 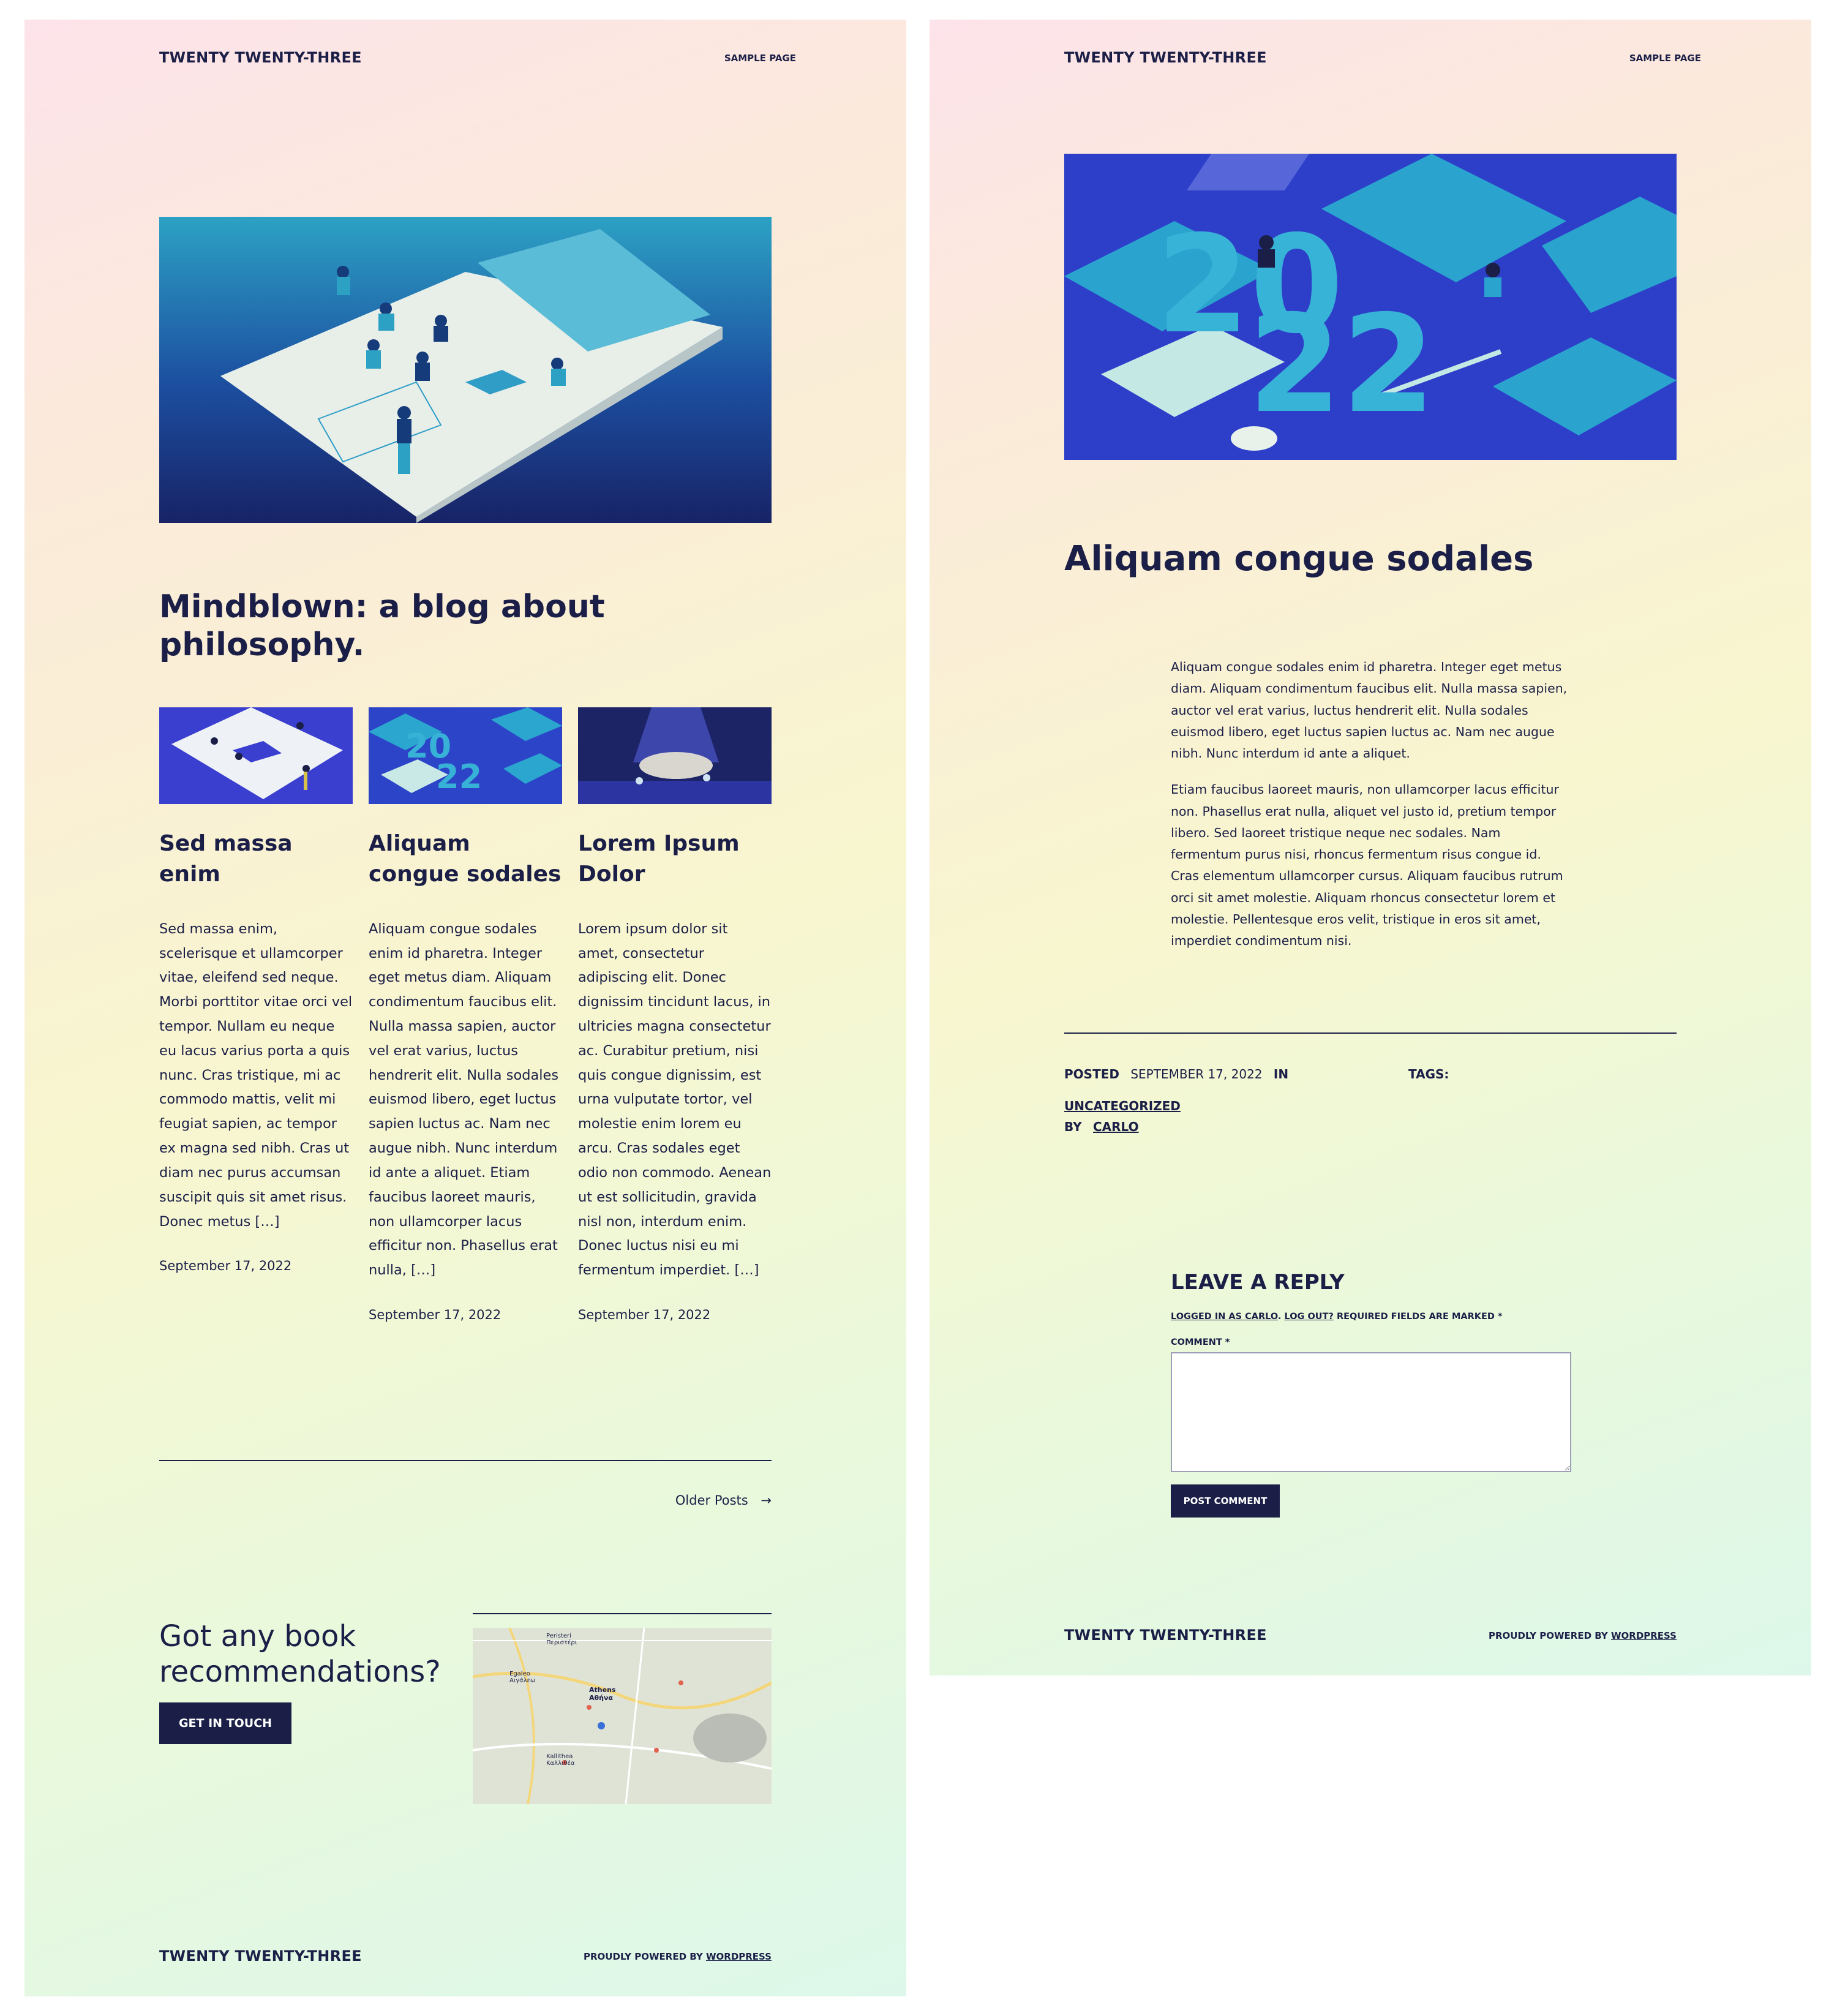 What do you see at coordinates (300, 1654) in the screenshot?
I see `cta-heading: Got any book recommendations?` at bounding box center [300, 1654].